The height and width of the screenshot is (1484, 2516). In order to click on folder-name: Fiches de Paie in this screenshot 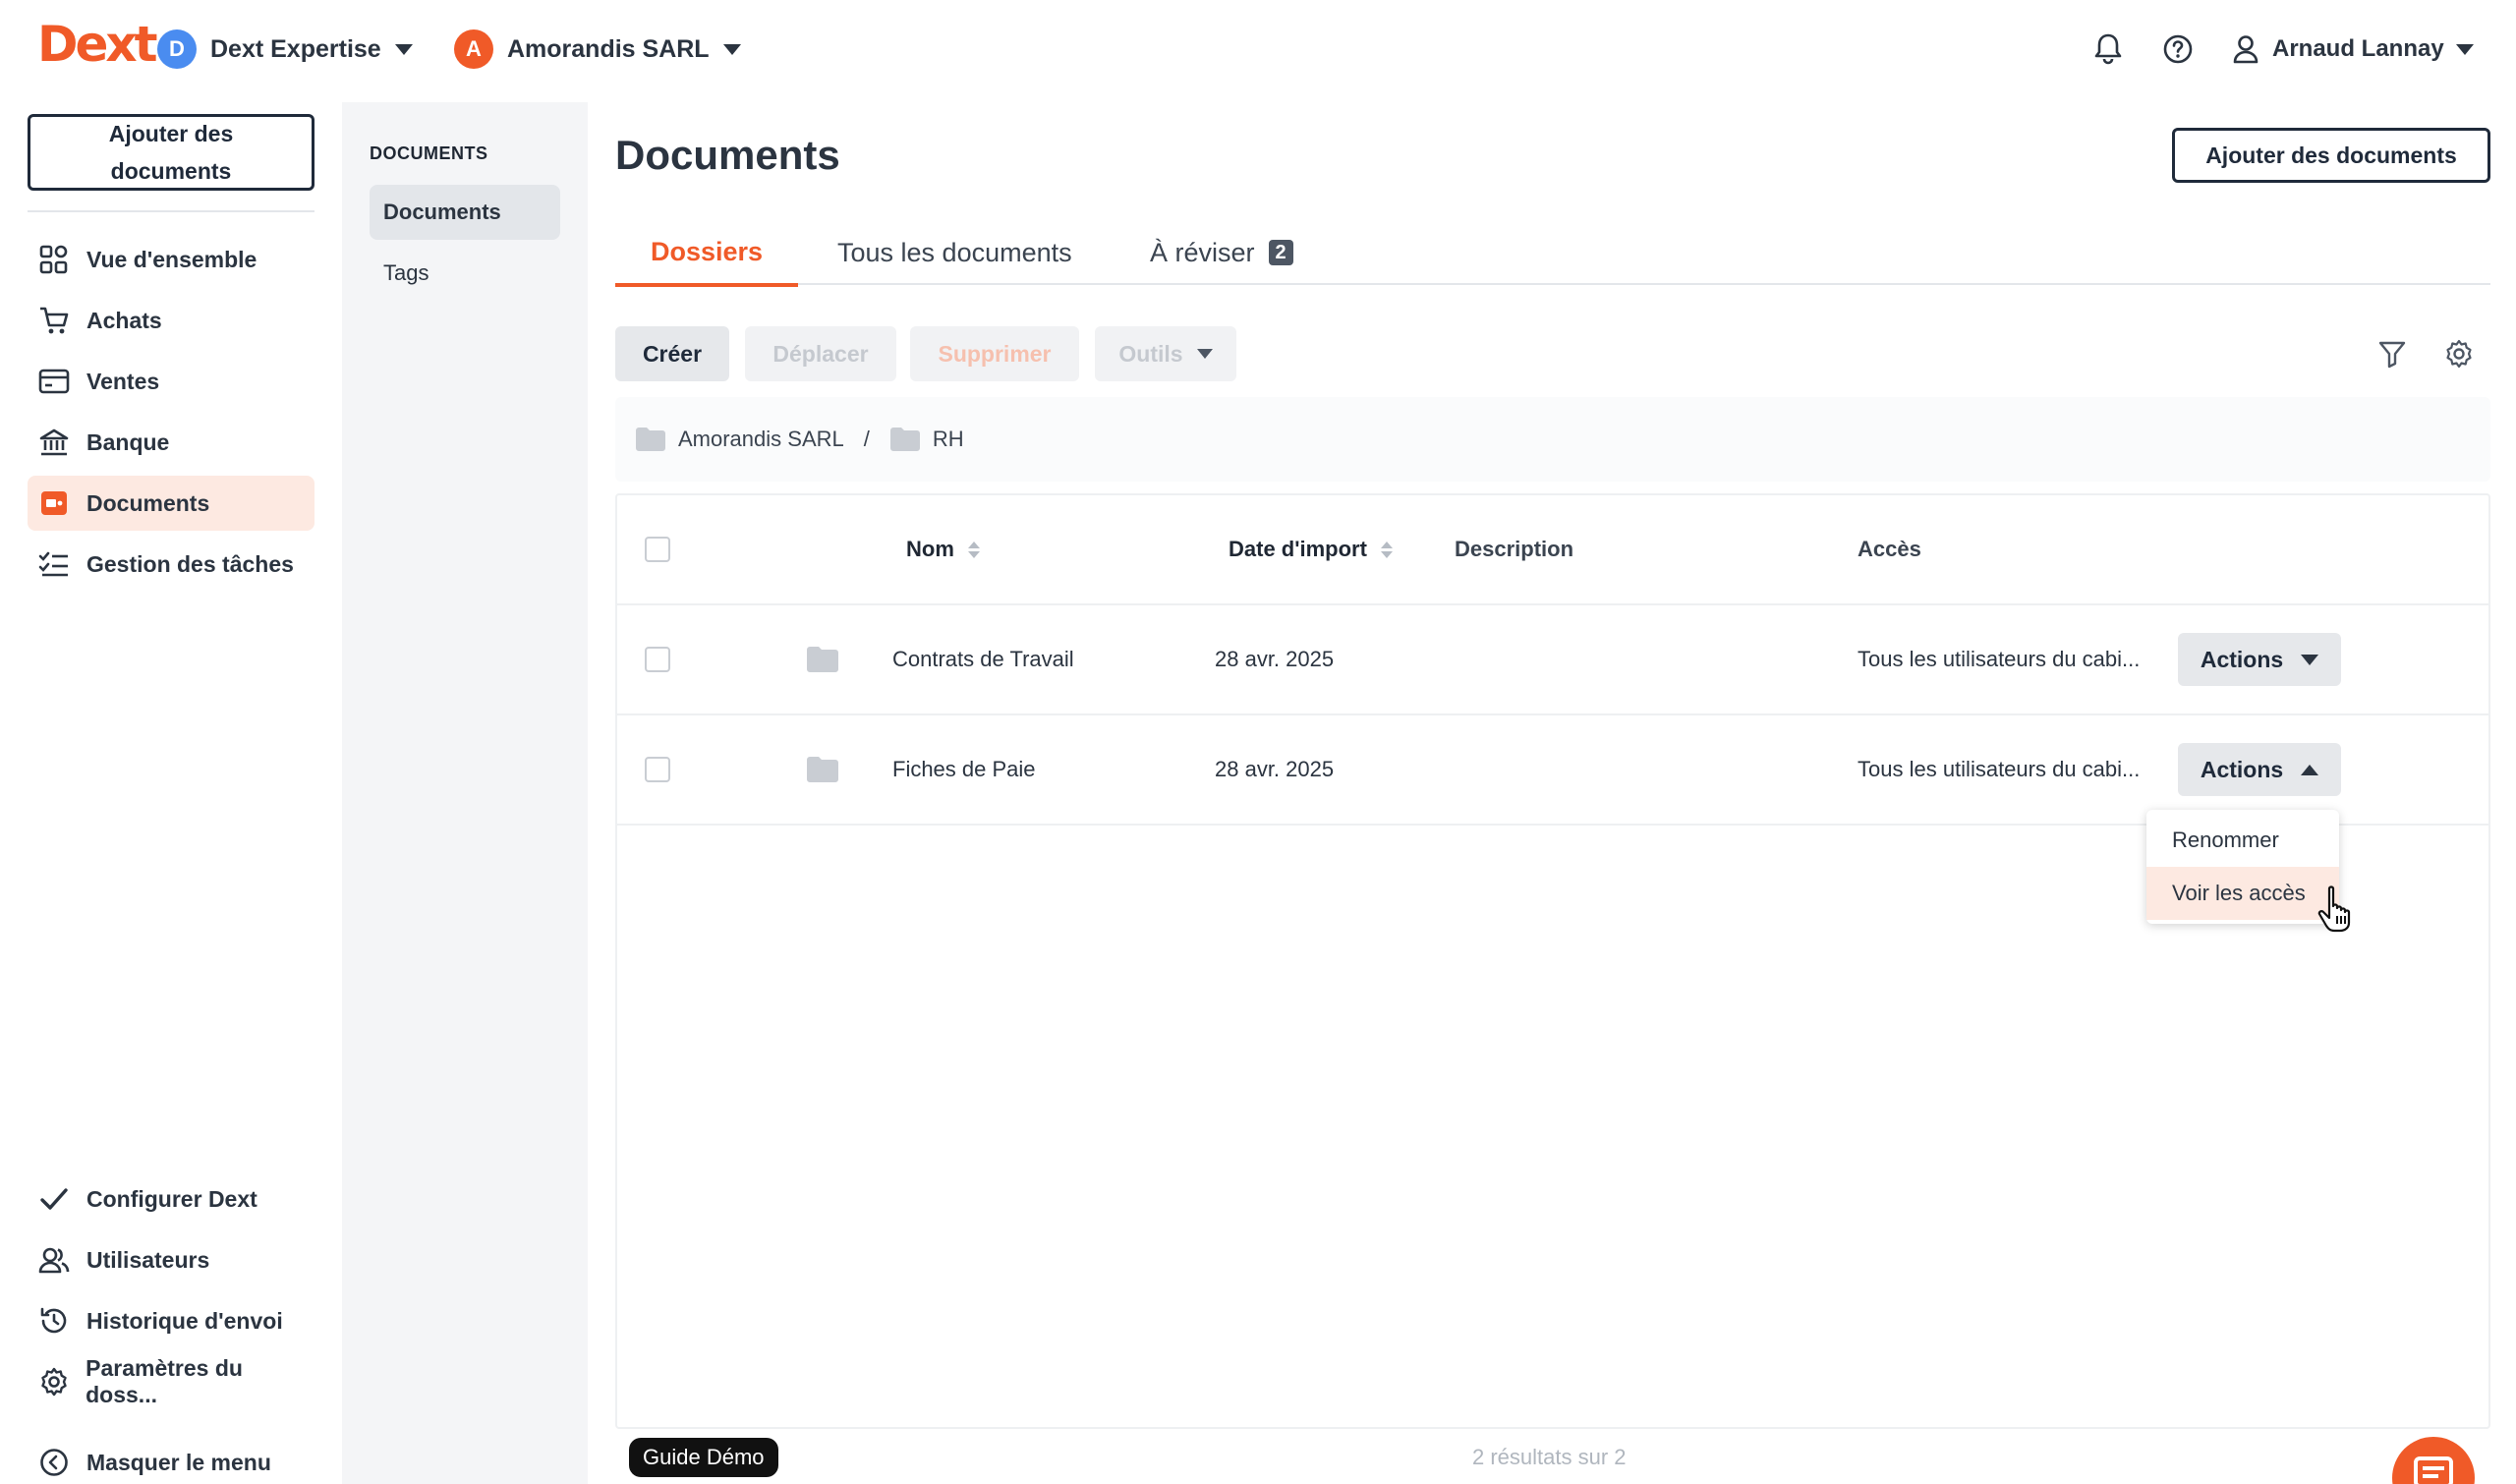, I will do `click(964, 769)`.